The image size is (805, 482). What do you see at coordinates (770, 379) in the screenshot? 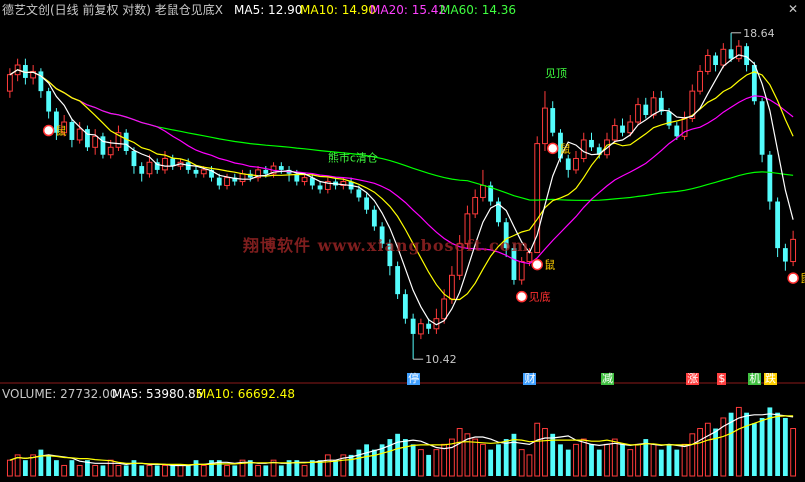
I see `event-marker: 跌` at bounding box center [770, 379].